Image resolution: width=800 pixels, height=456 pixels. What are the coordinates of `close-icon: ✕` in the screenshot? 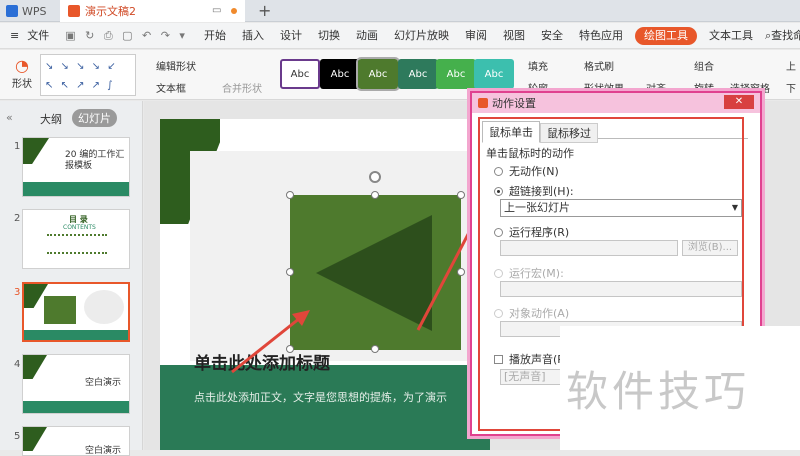 It's located at (739, 102).